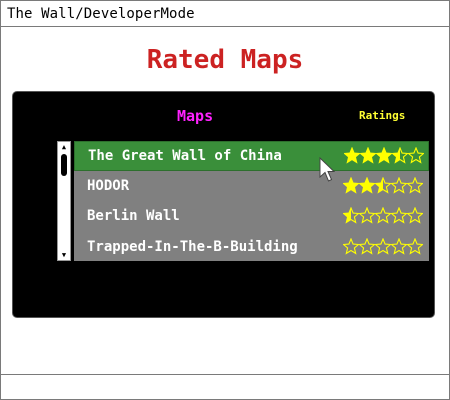 This screenshot has height=400, width=450. I want to click on table-row: The Great Wall of China, so click(251, 156).